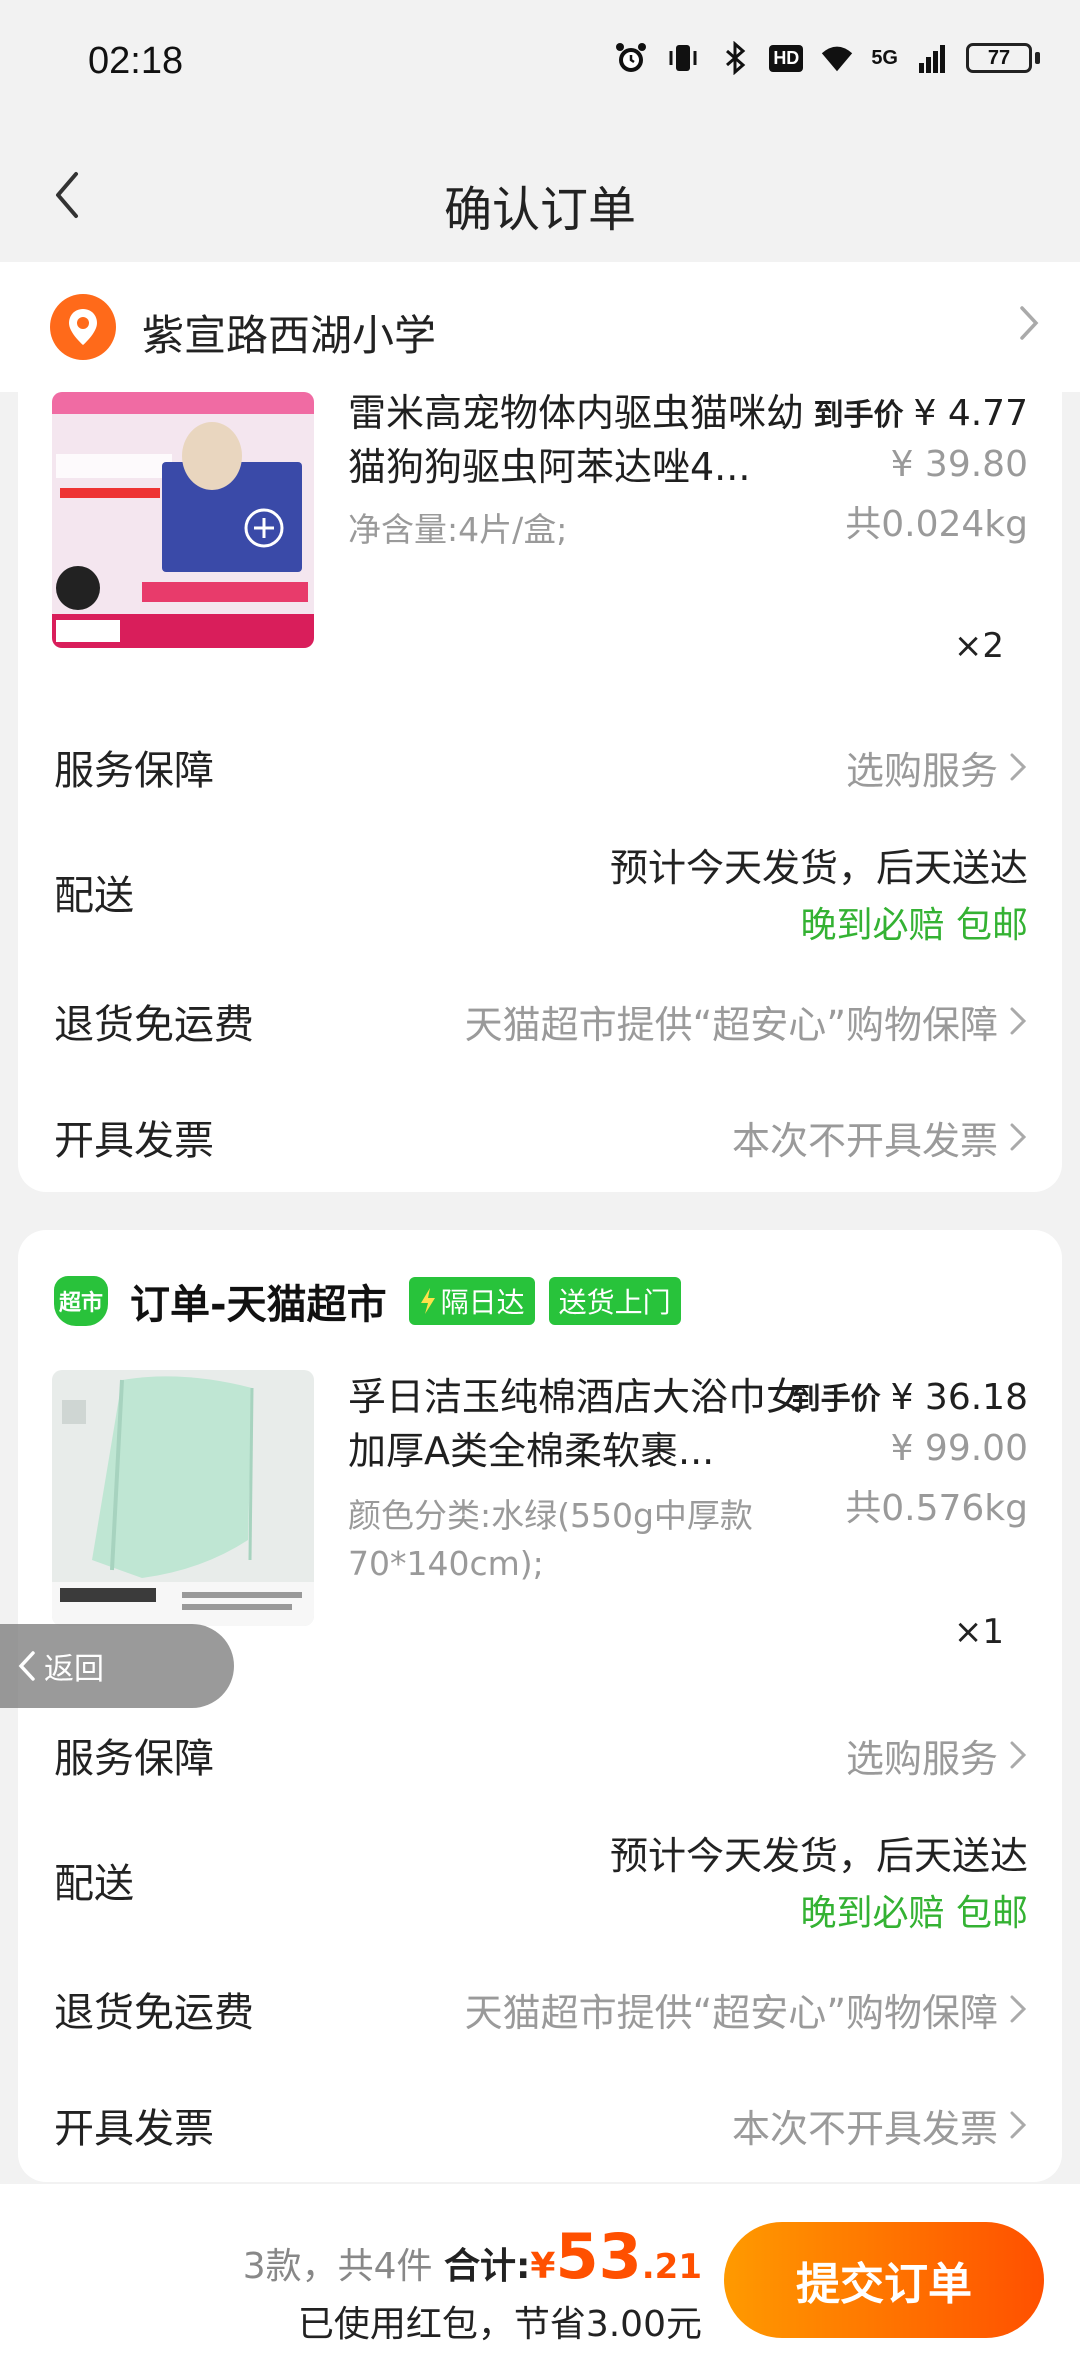  I want to click on summary-total-line: 3款，共4件 合计:¥53.21, so click(472, 2256).